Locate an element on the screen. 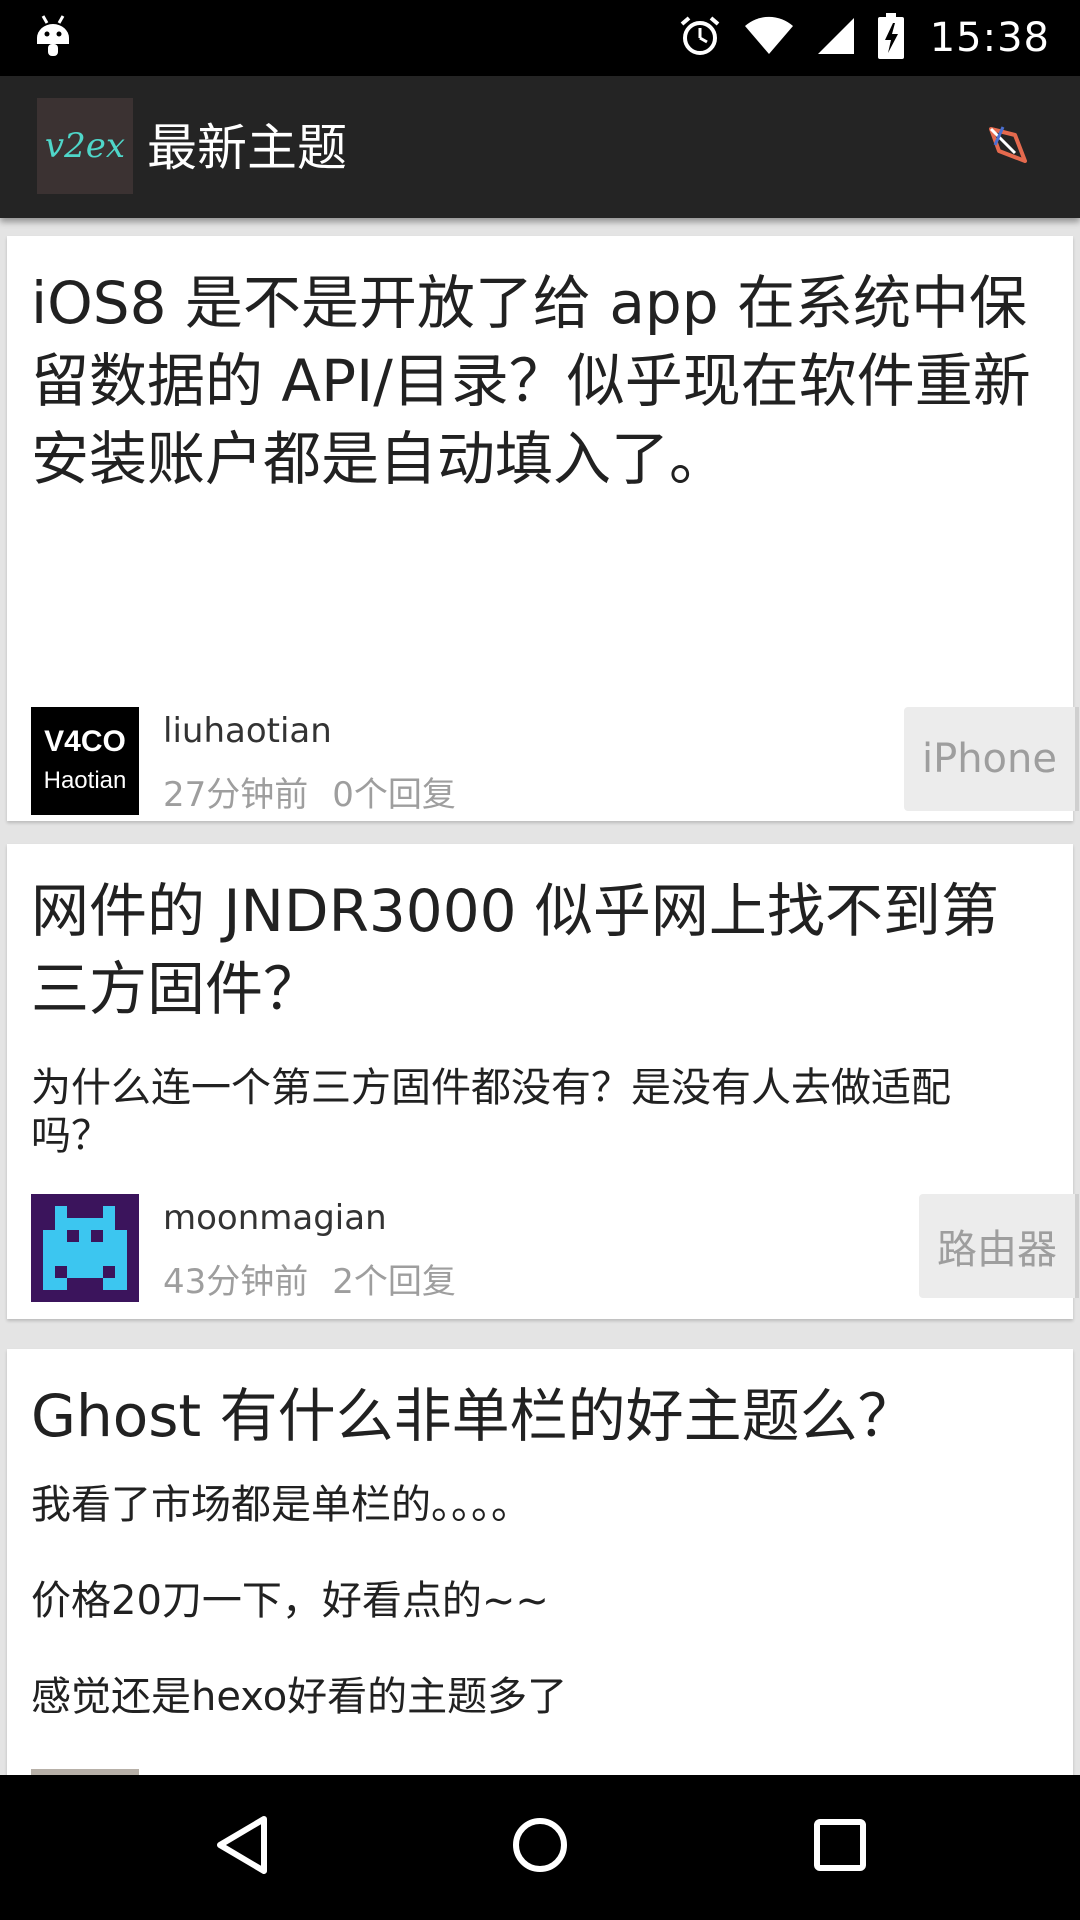  reply-count: 2个回复 is located at coordinates (394, 1282).